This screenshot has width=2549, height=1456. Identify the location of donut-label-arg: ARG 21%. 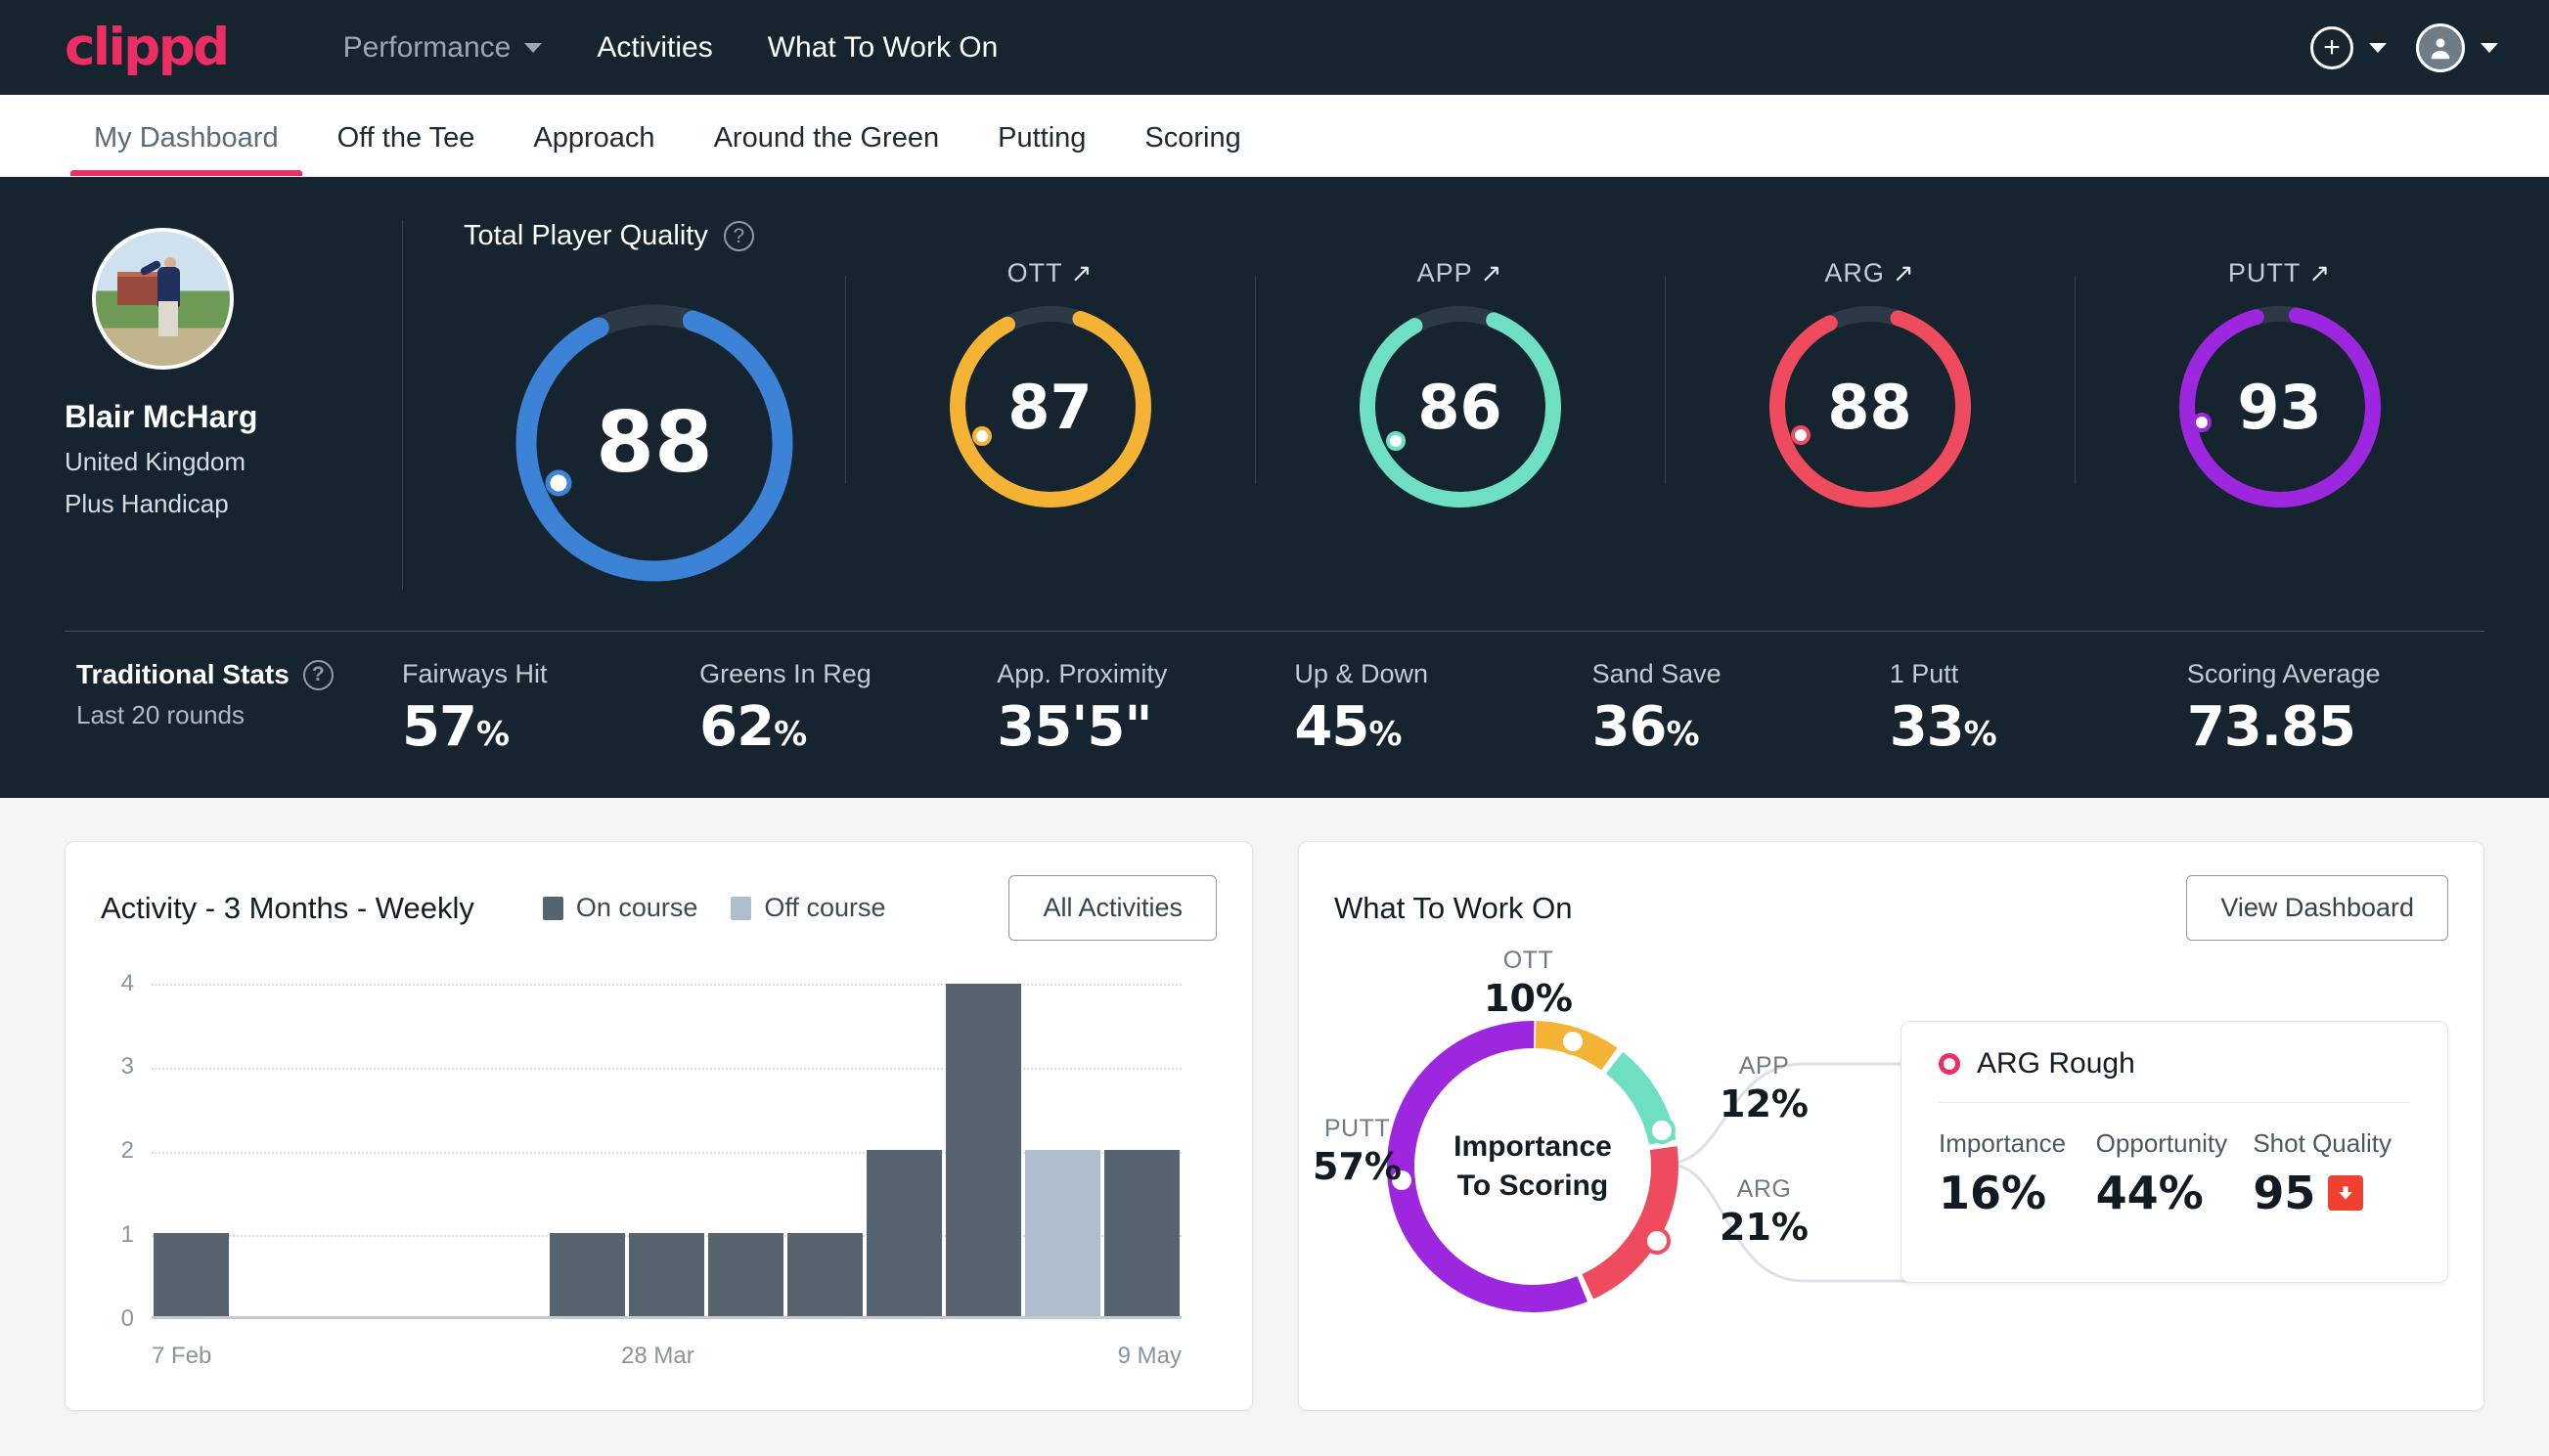
(1765, 1212).